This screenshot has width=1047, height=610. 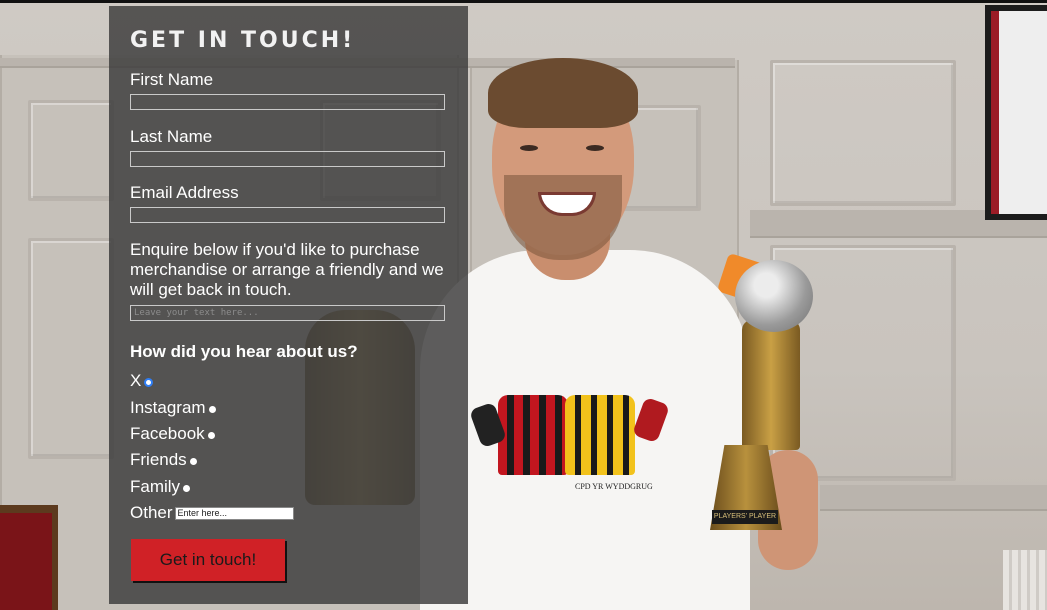 I want to click on option-family: Family, so click(x=160, y=487).